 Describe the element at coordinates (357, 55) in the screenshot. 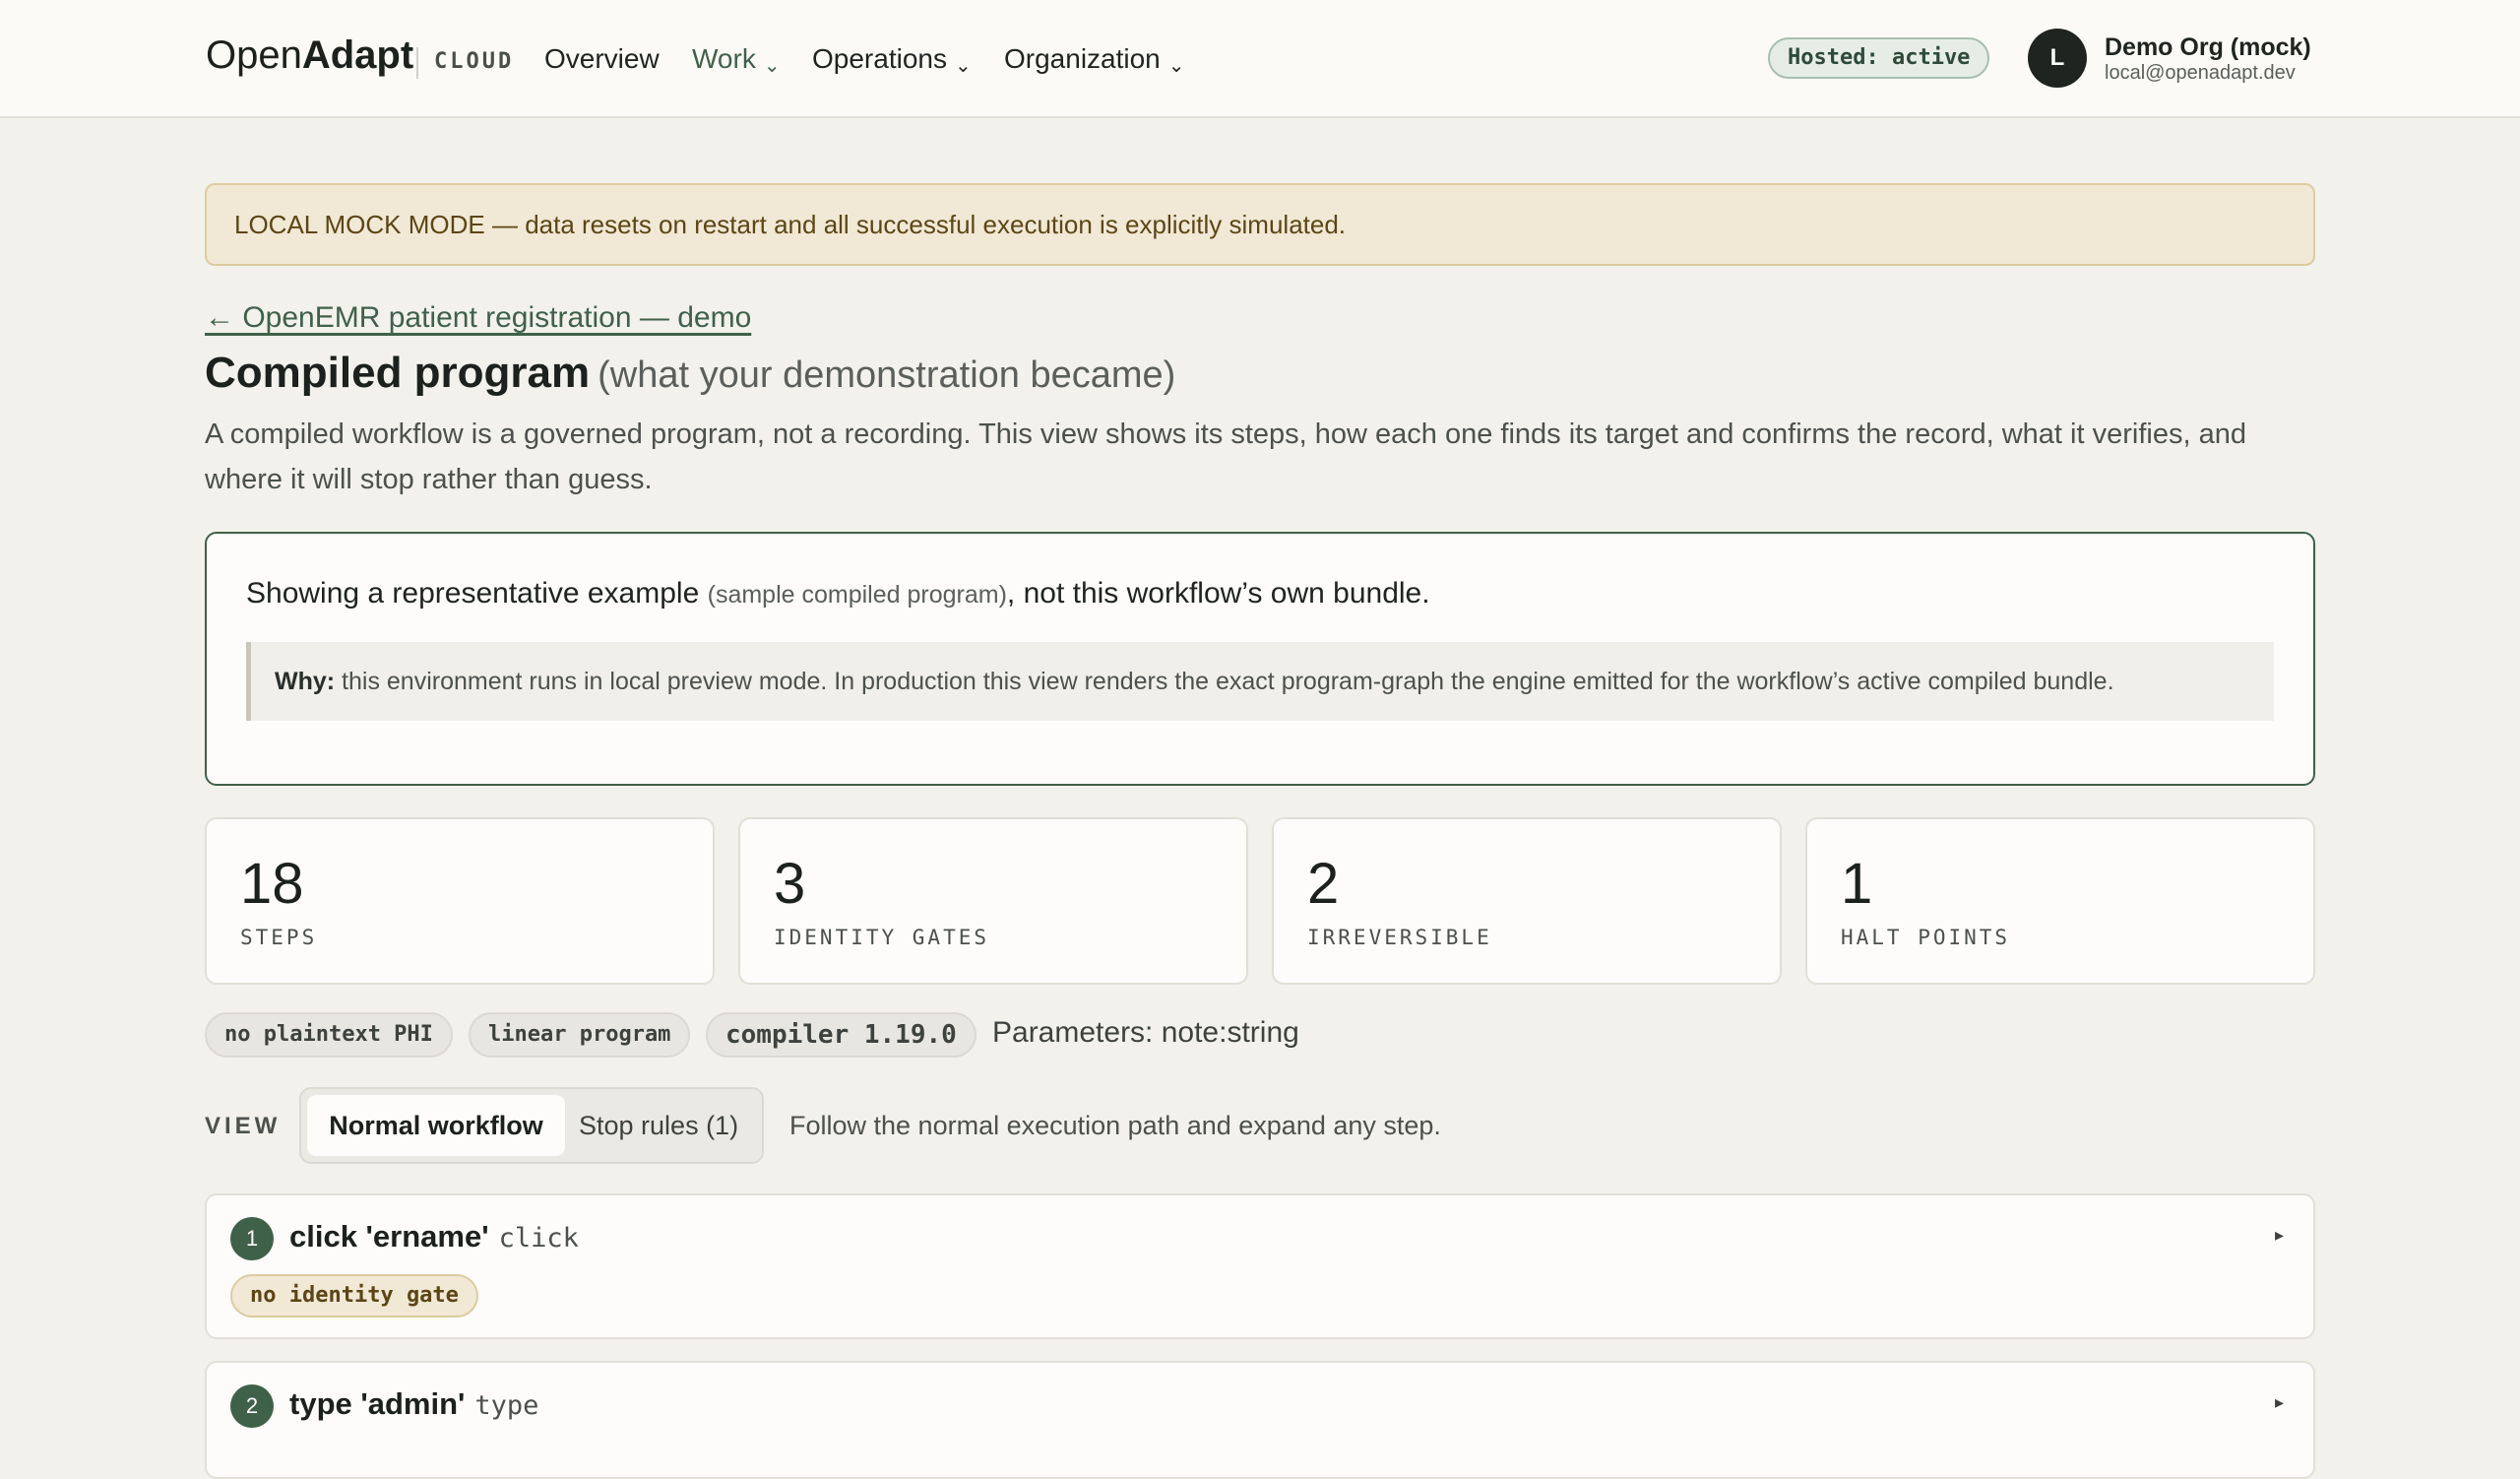

I see `brand-bold: Adapt` at that location.